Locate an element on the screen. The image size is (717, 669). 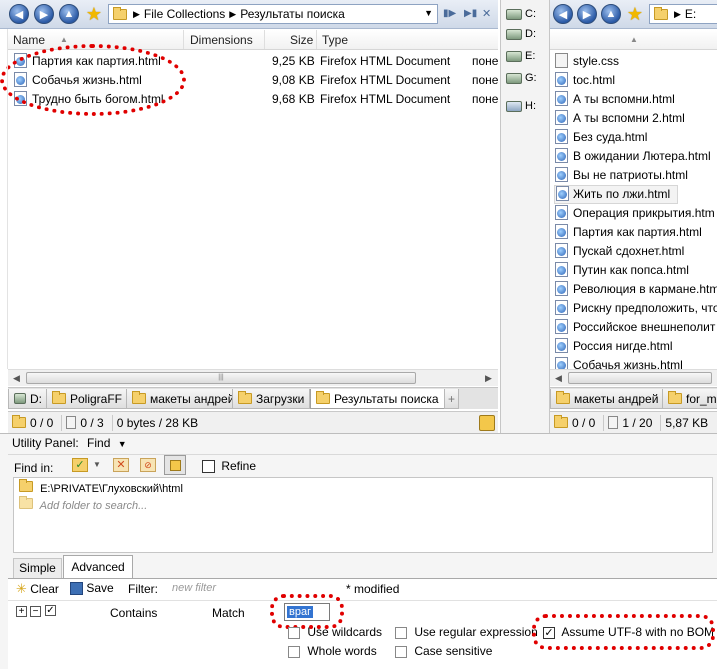
expand-rule-button: + is located at coordinates (21, 611).